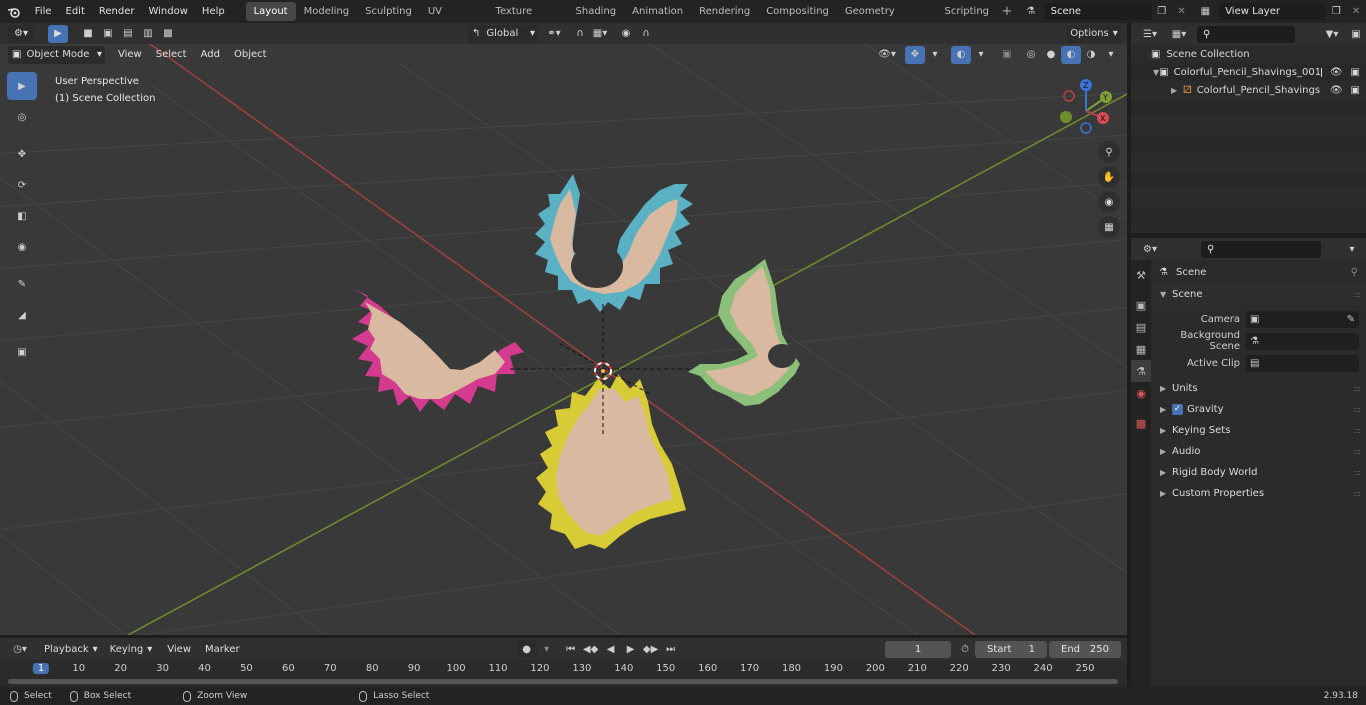 The image size is (1366, 705). I want to click on viewport-menu-view: View, so click(130, 54).